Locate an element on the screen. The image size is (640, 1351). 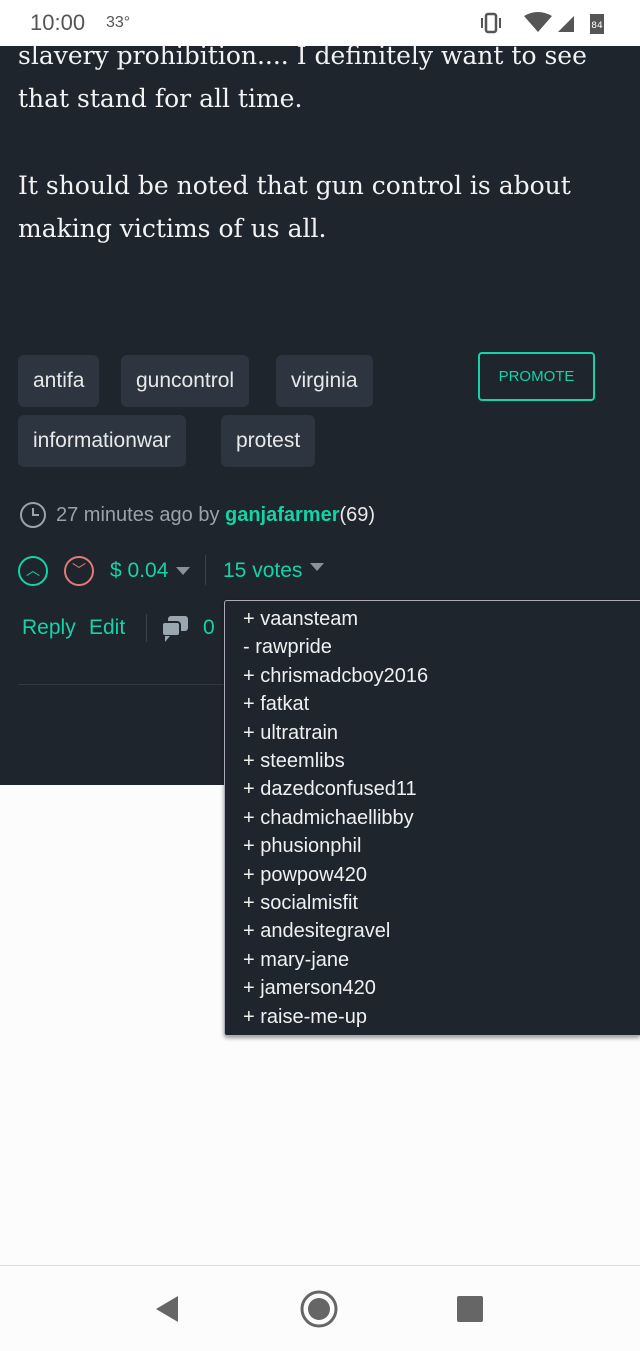
navigation-bar is located at coordinates (320, 1308).